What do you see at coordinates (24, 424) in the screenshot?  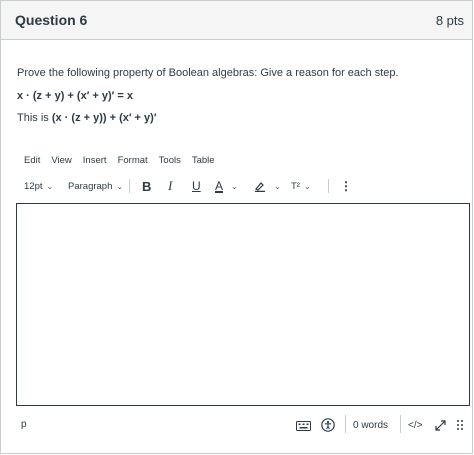 I see `element-path: p` at bounding box center [24, 424].